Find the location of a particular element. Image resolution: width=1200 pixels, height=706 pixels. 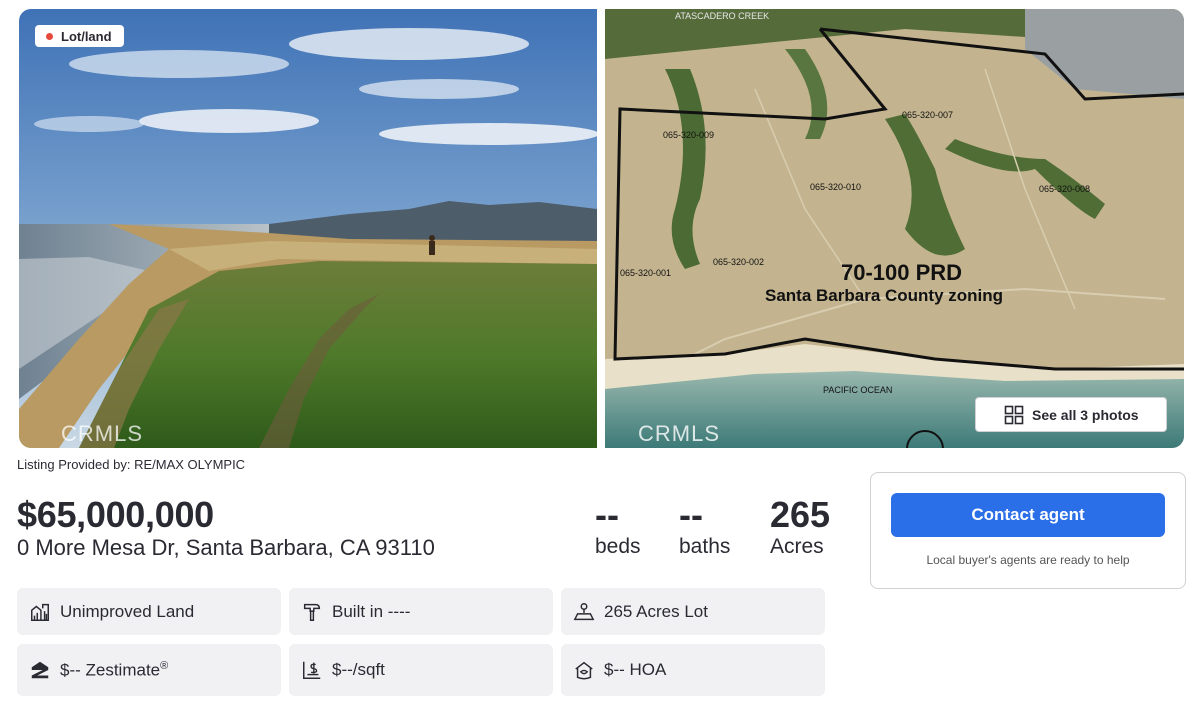

fact-hoa: $-- HOA is located at coordinates (693, 670).